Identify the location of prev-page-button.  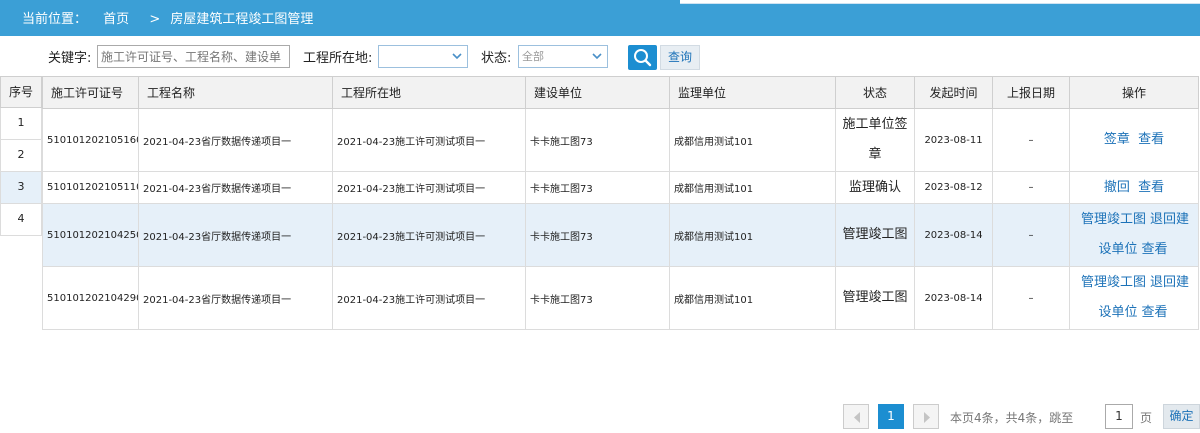
(856, 416).